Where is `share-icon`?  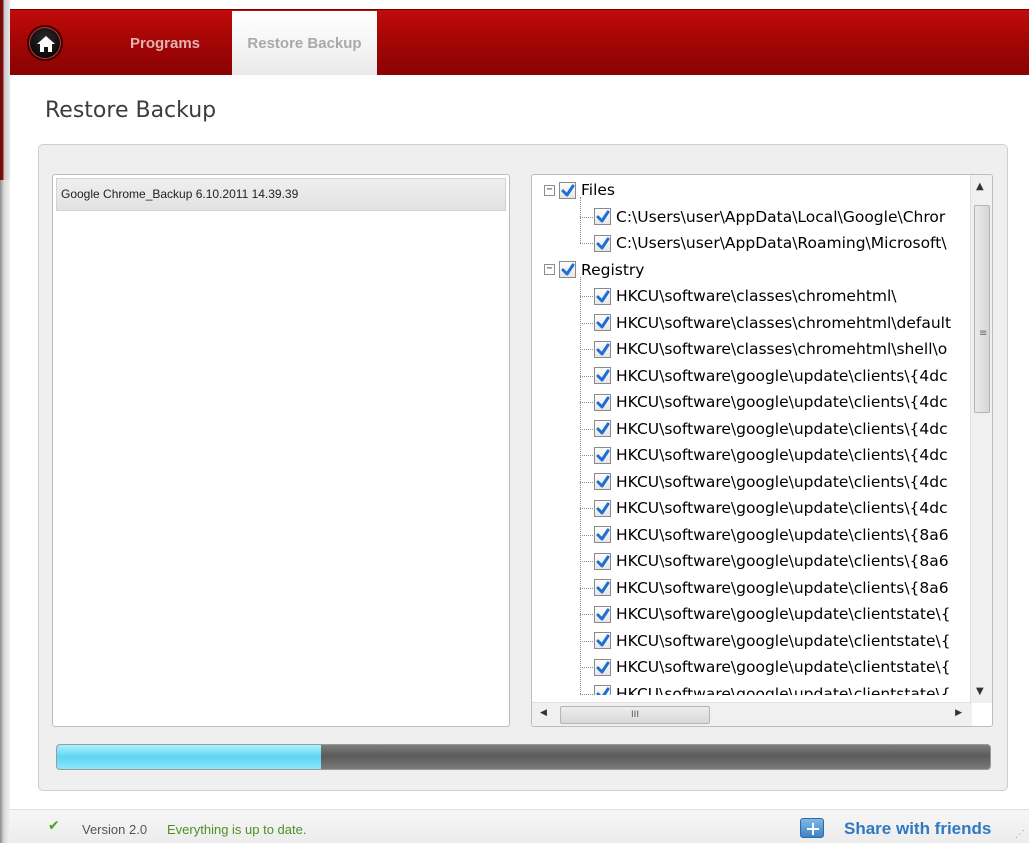
share-icon is located at coordinates (812, 828).